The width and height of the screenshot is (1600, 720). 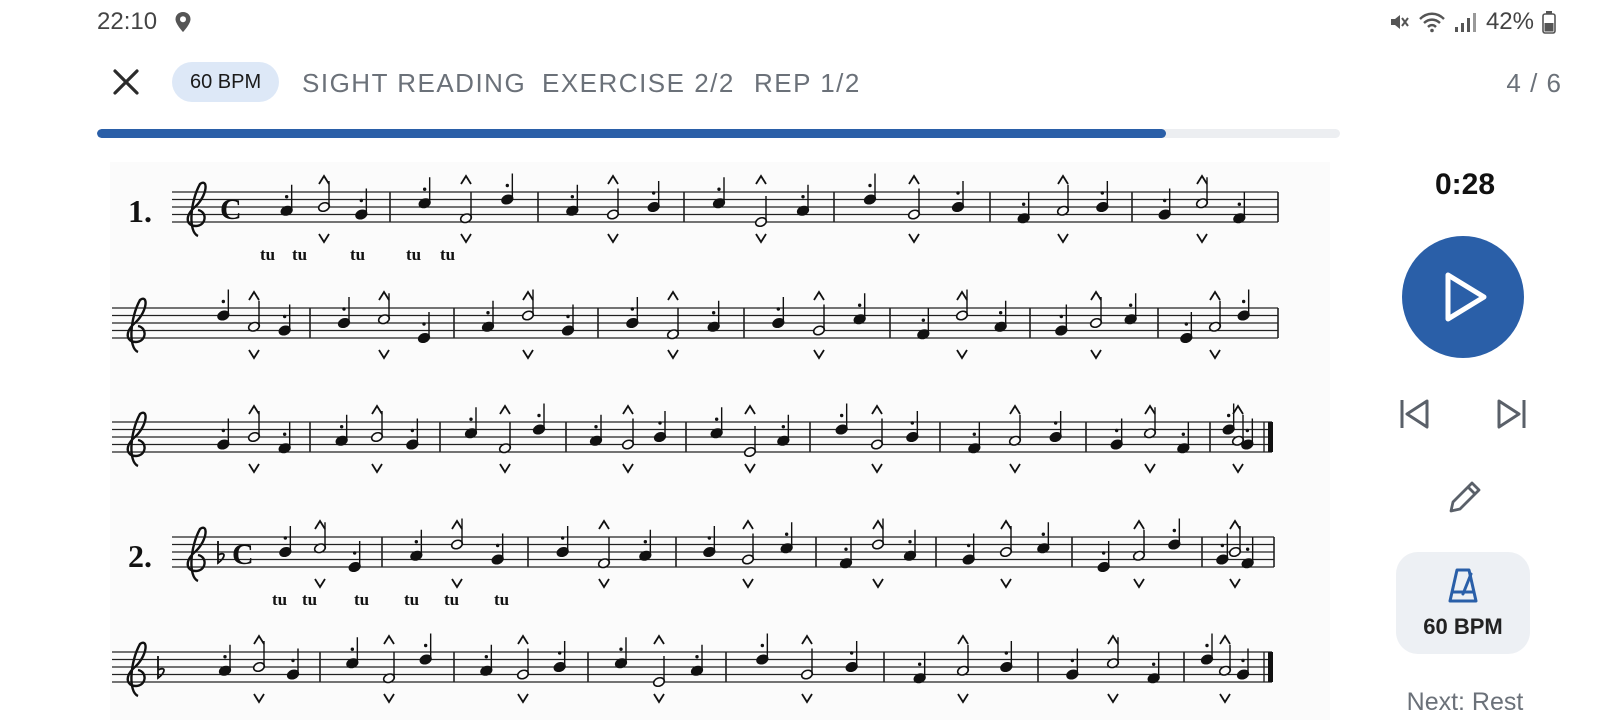 What do you see at coordinates (1465, 184) in the screenshot?
I see `timer: 0:28` at bounding box center [1465, 184].